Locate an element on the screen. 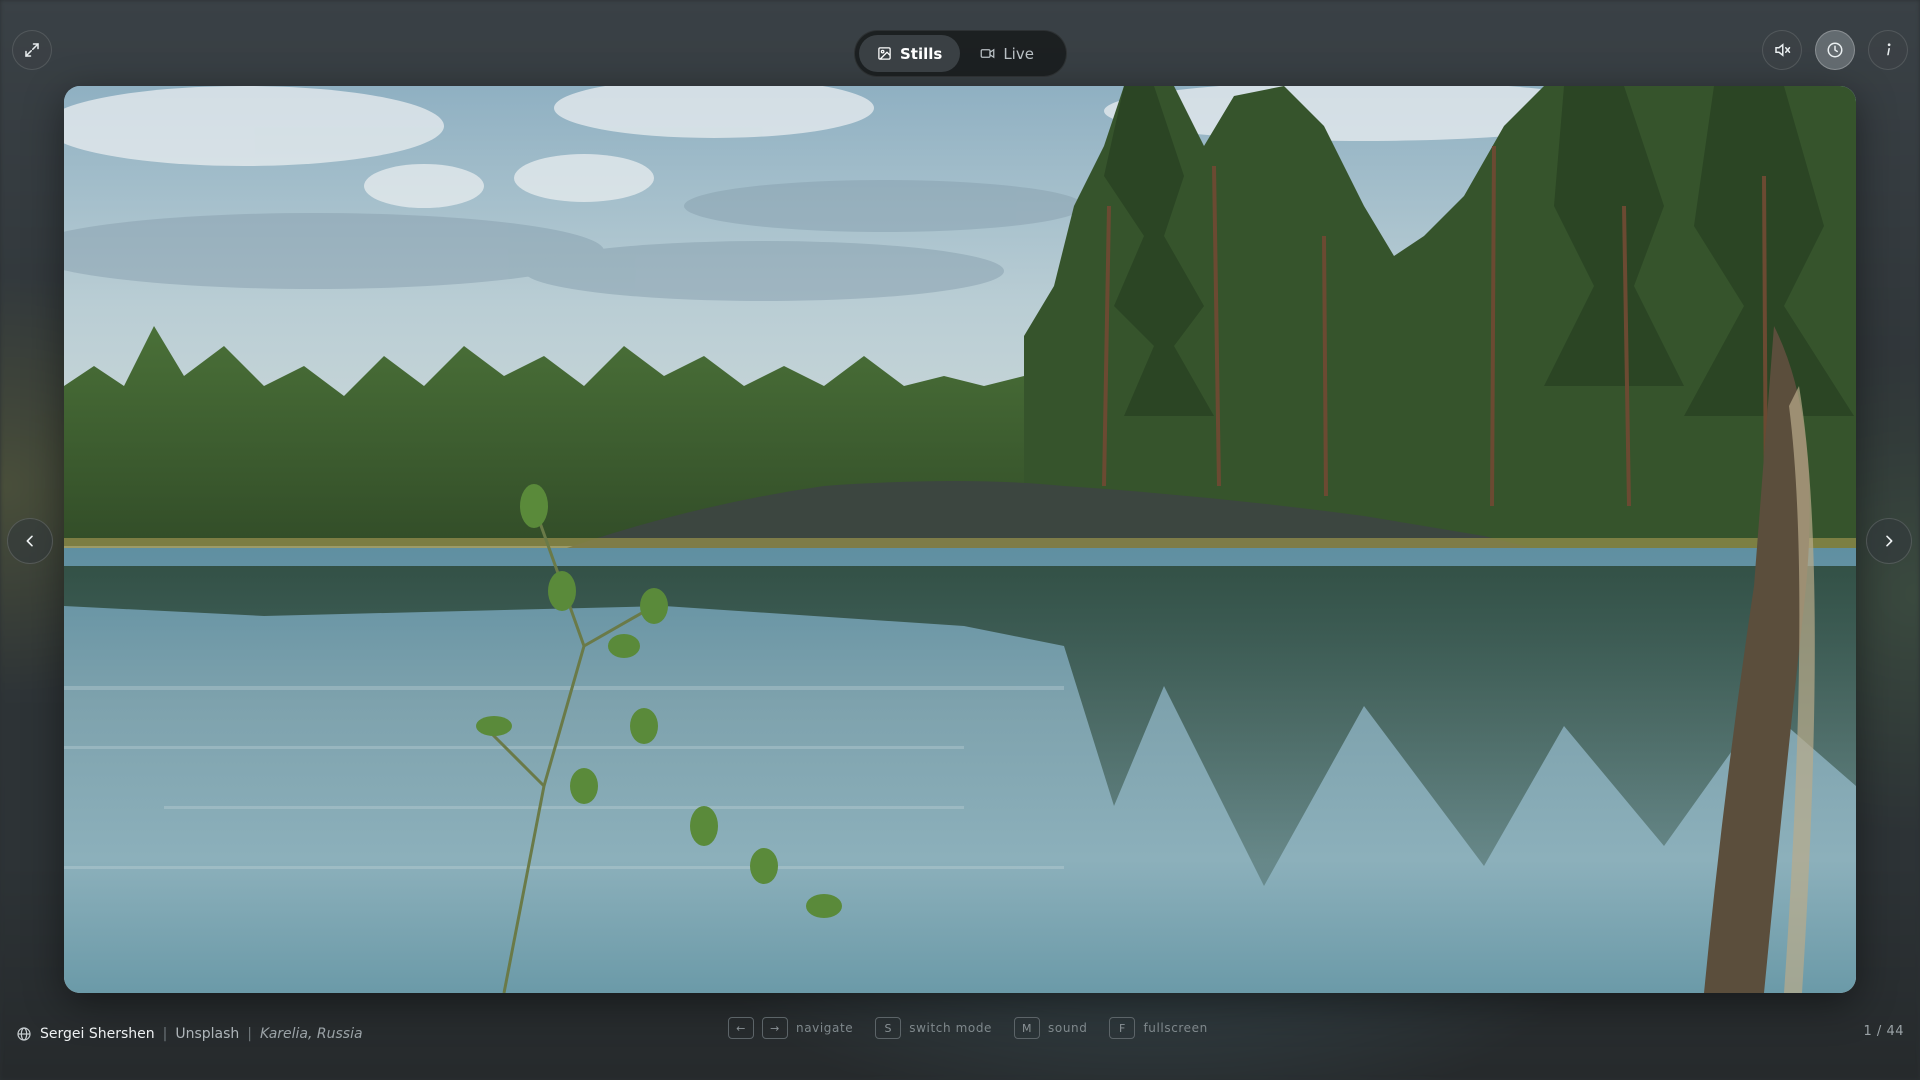 The image size is (1920, 1080). image-counter: 1 / 44 is located at coordinates (1883, 1031).